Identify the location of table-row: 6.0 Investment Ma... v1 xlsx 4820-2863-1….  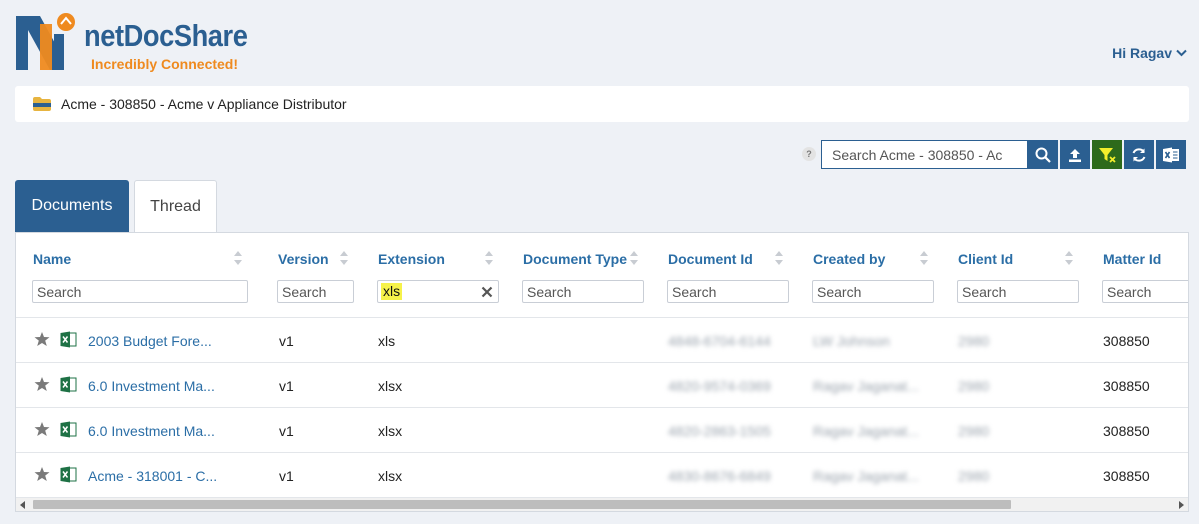
(602, 429).